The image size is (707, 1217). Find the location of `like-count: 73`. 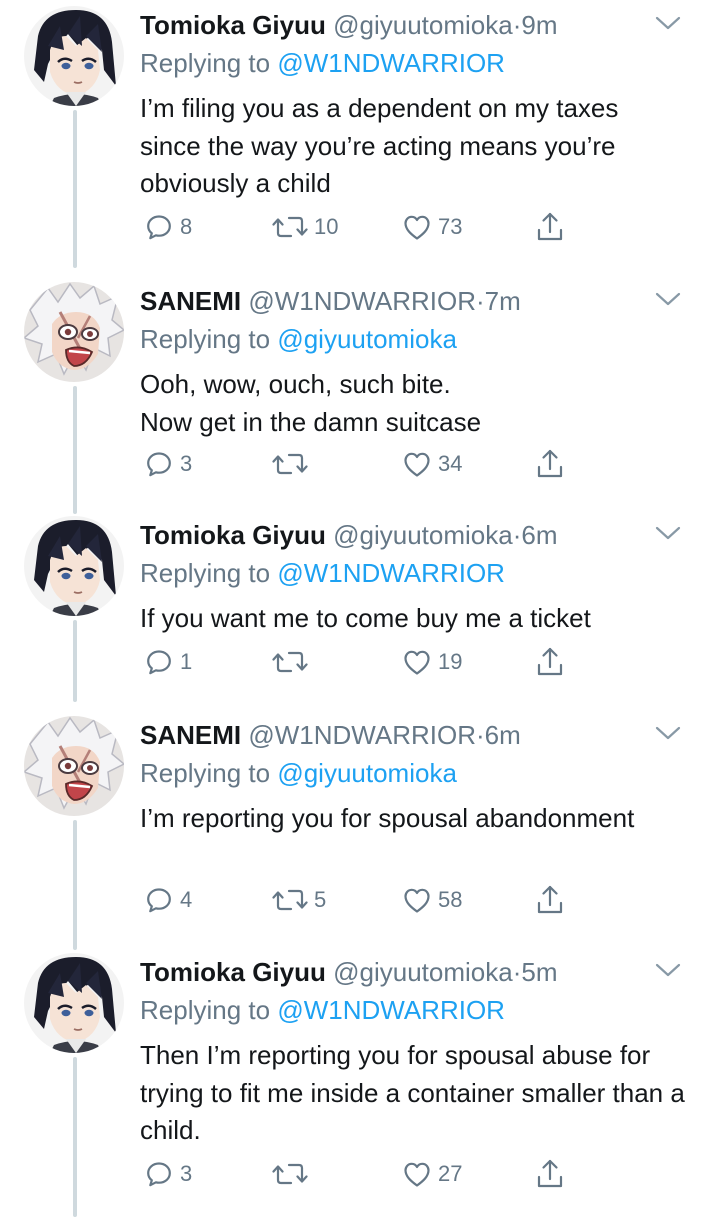

like-count: 73 is located at coordinates (450, 226).